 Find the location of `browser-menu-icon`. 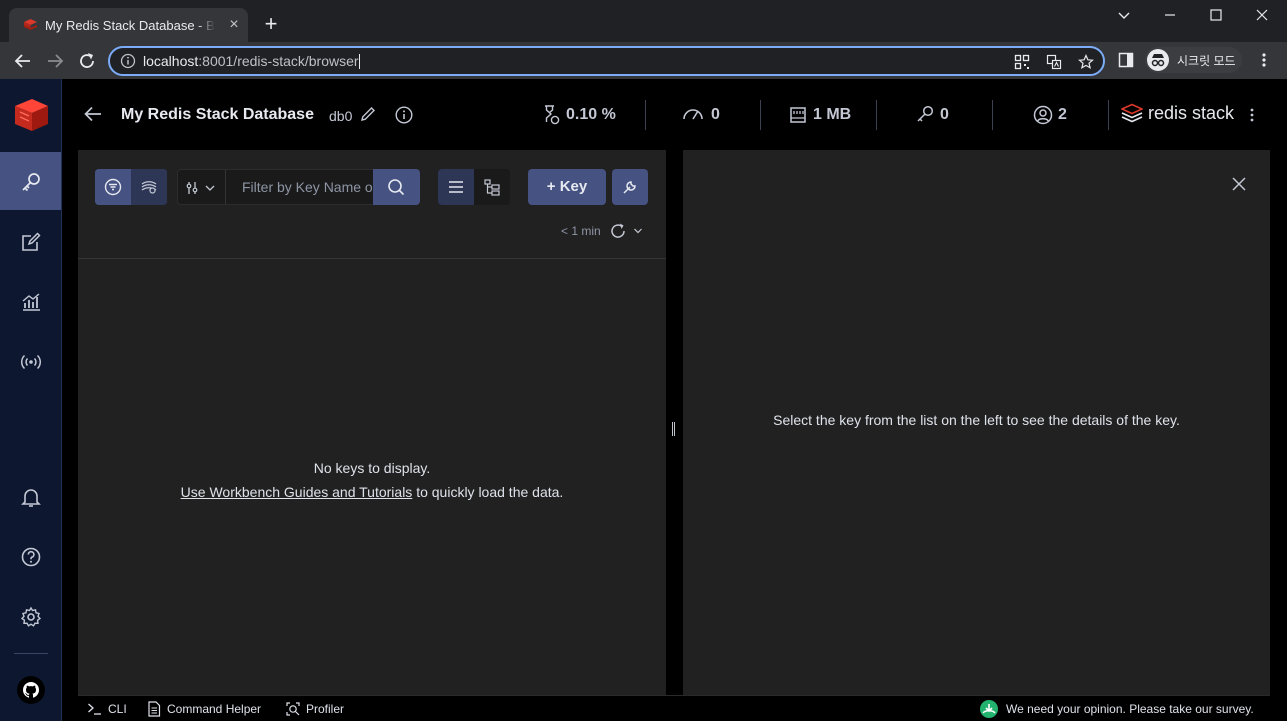

browser-menu-icon is located at coordinates (1264, 60).